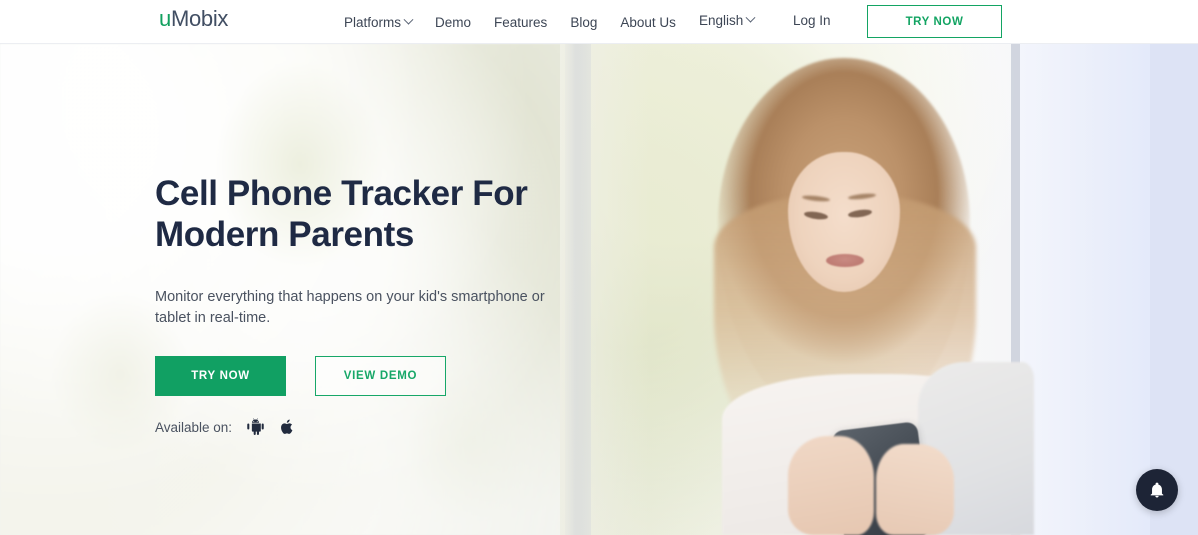 This screenshot has width=1198, height=535. I want to click on nav-item-label: Blog, so click(584, 22).